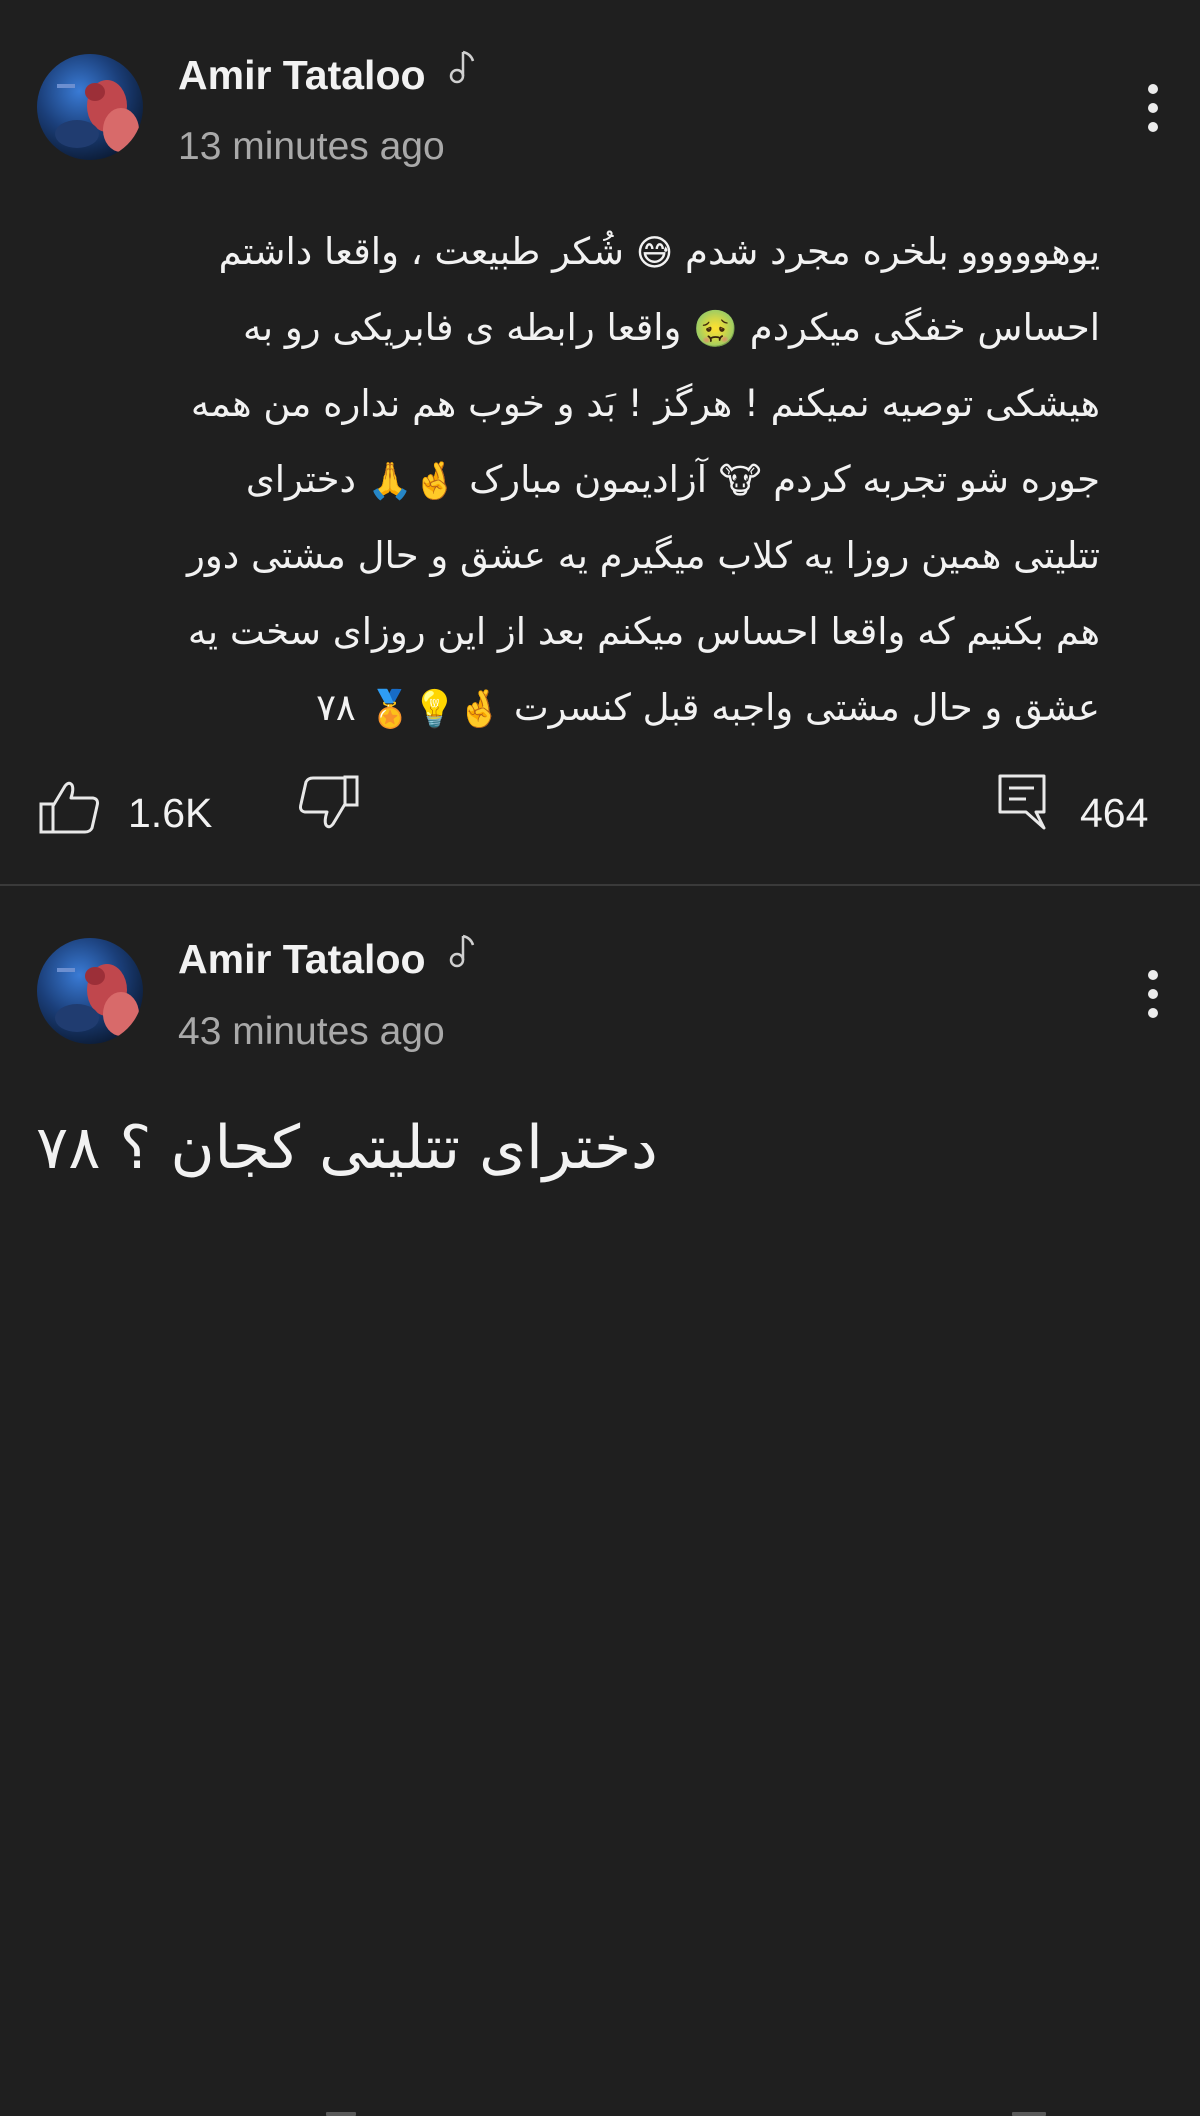 Image resolution: width=1200 pixels, height=2116 pixels. What do you see at coordinates (716, 329) in the screenshot?
I see `nauseated-emoji: 🤢` at bounding box center [716, 329].